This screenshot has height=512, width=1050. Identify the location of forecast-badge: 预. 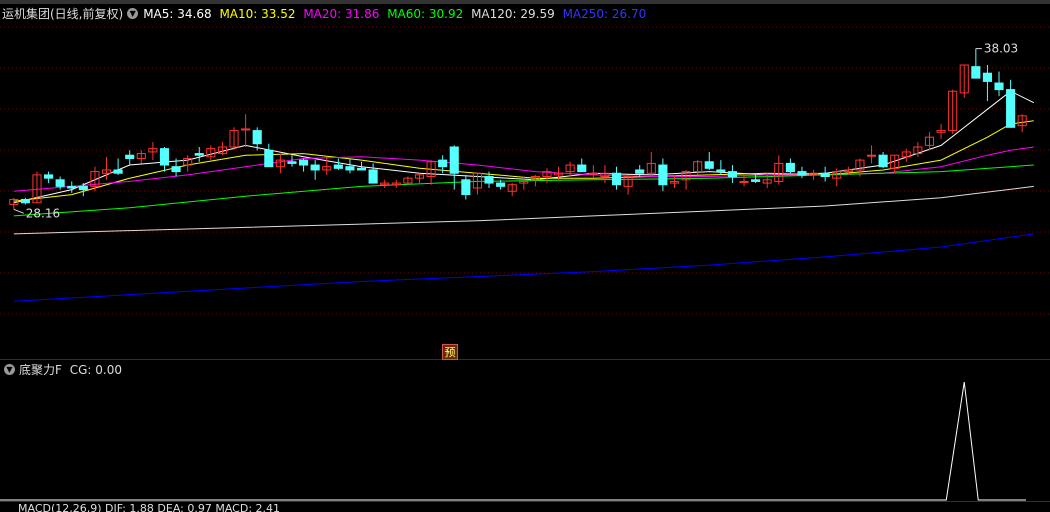
(450, 352).